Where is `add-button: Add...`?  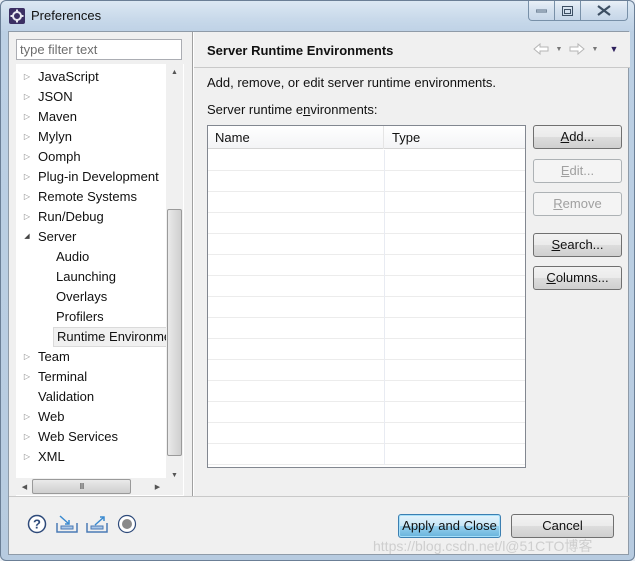 add-button: Add... is located at coordinates (577, 137).